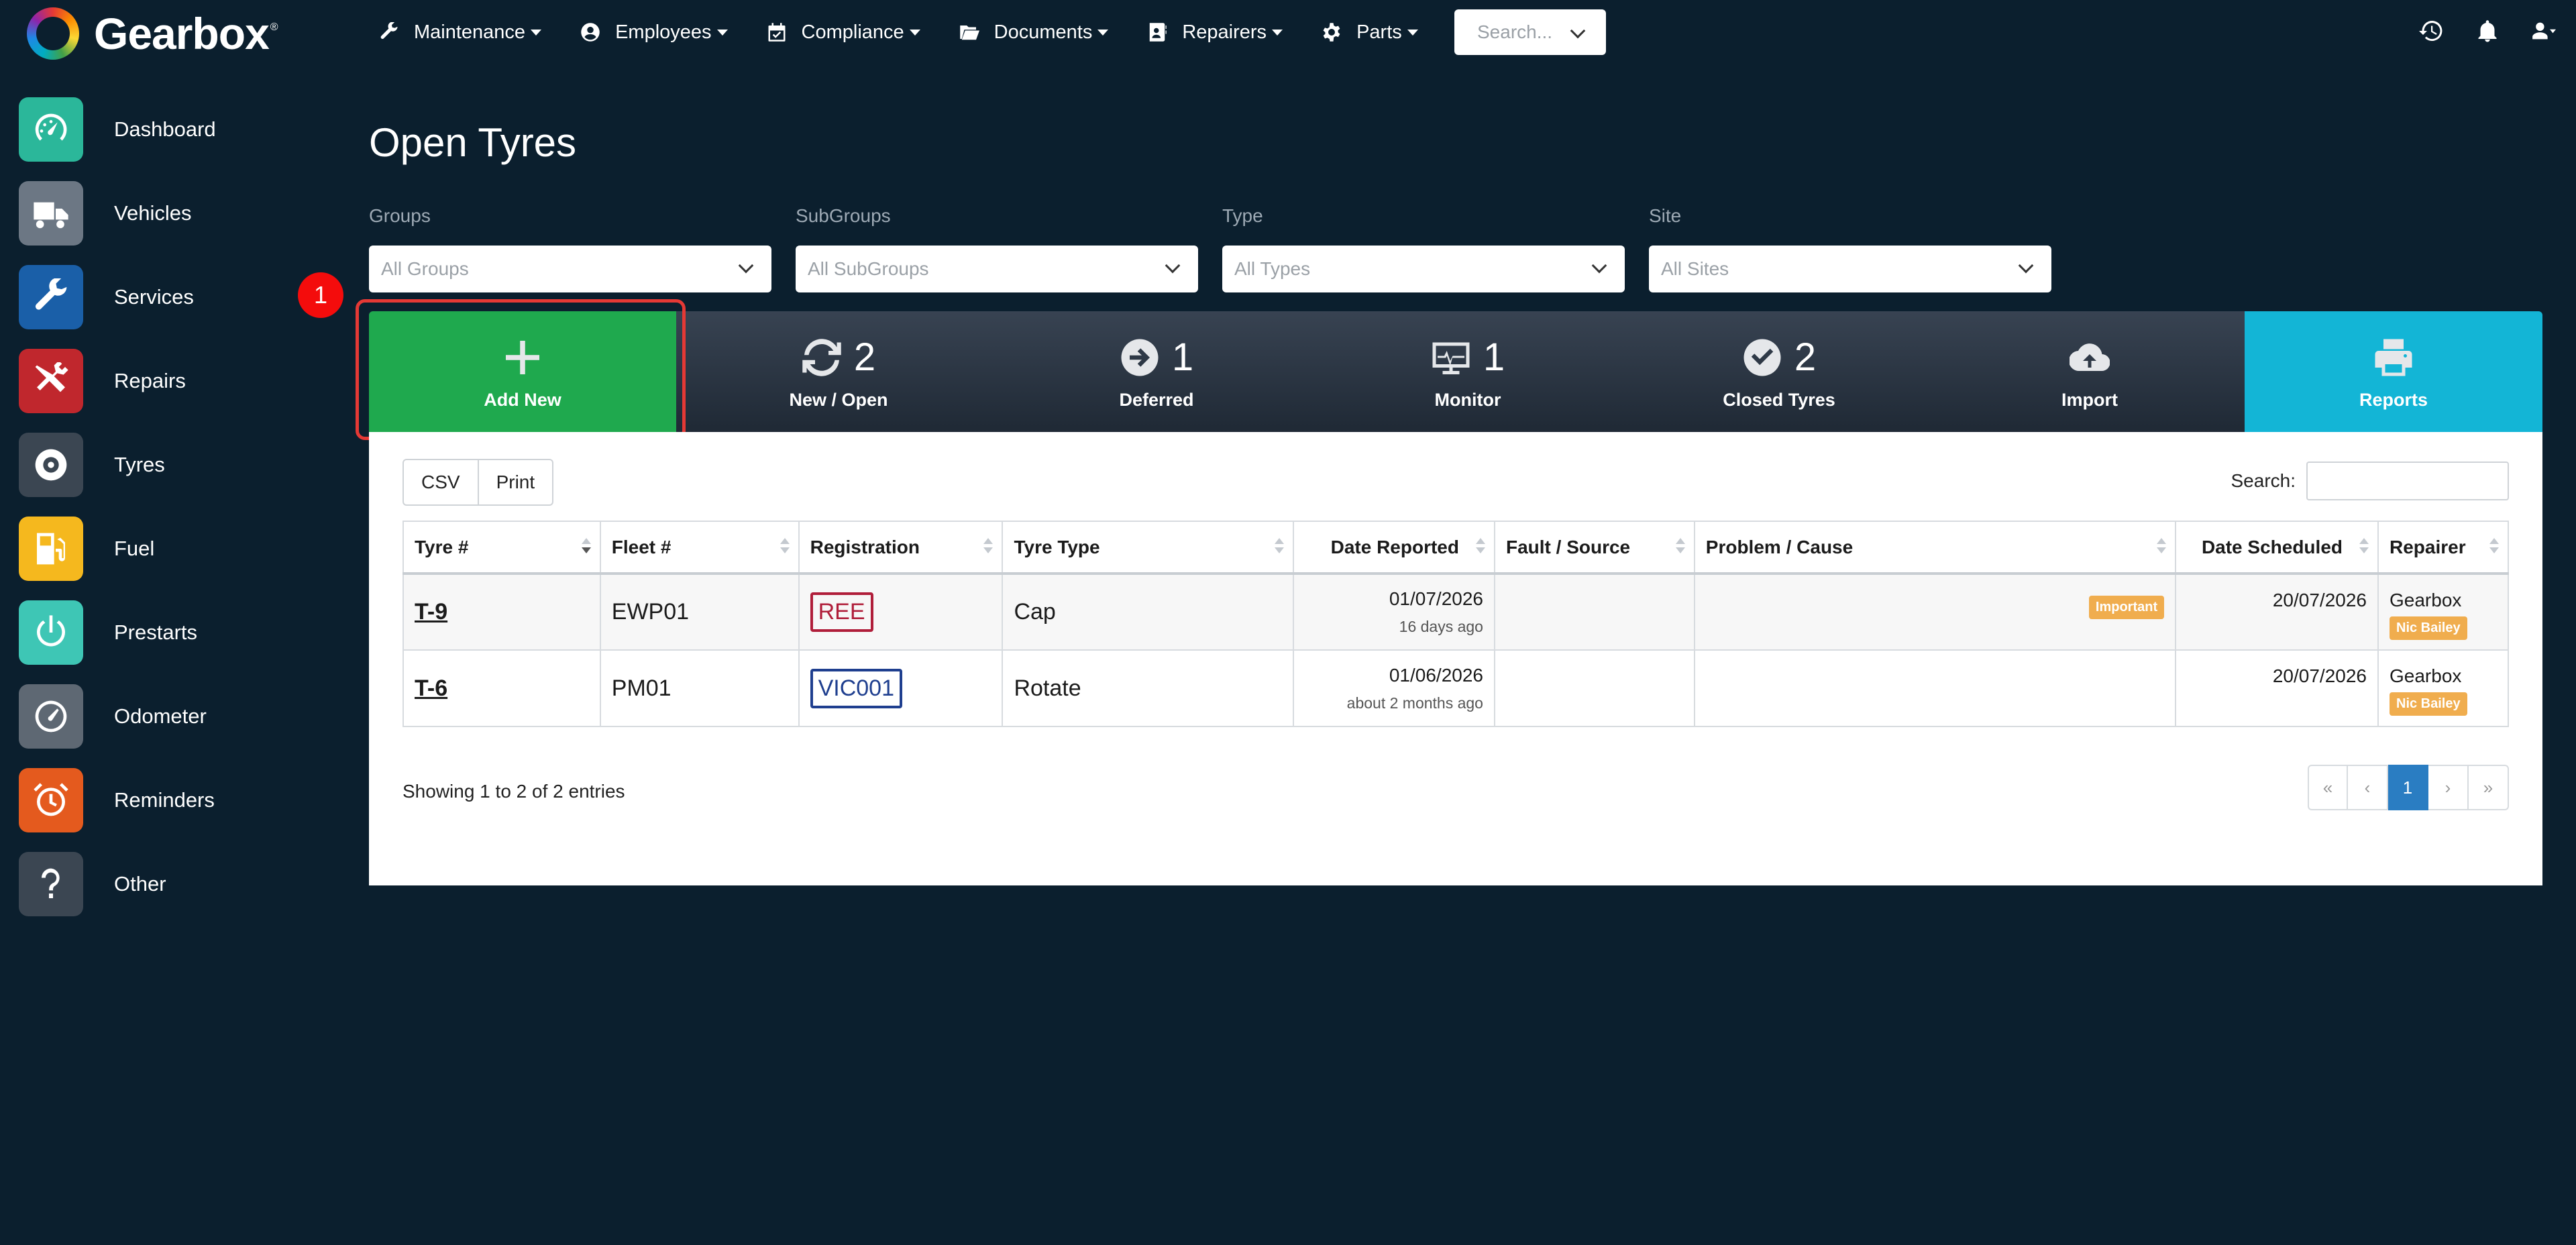 The width and height of the screenshot is (2576, 1245). What do you see at coordinates (160, 716) in the screenshot?
I see `sidebar-item-odometer: Odometer` at bounding box center [160, 716].